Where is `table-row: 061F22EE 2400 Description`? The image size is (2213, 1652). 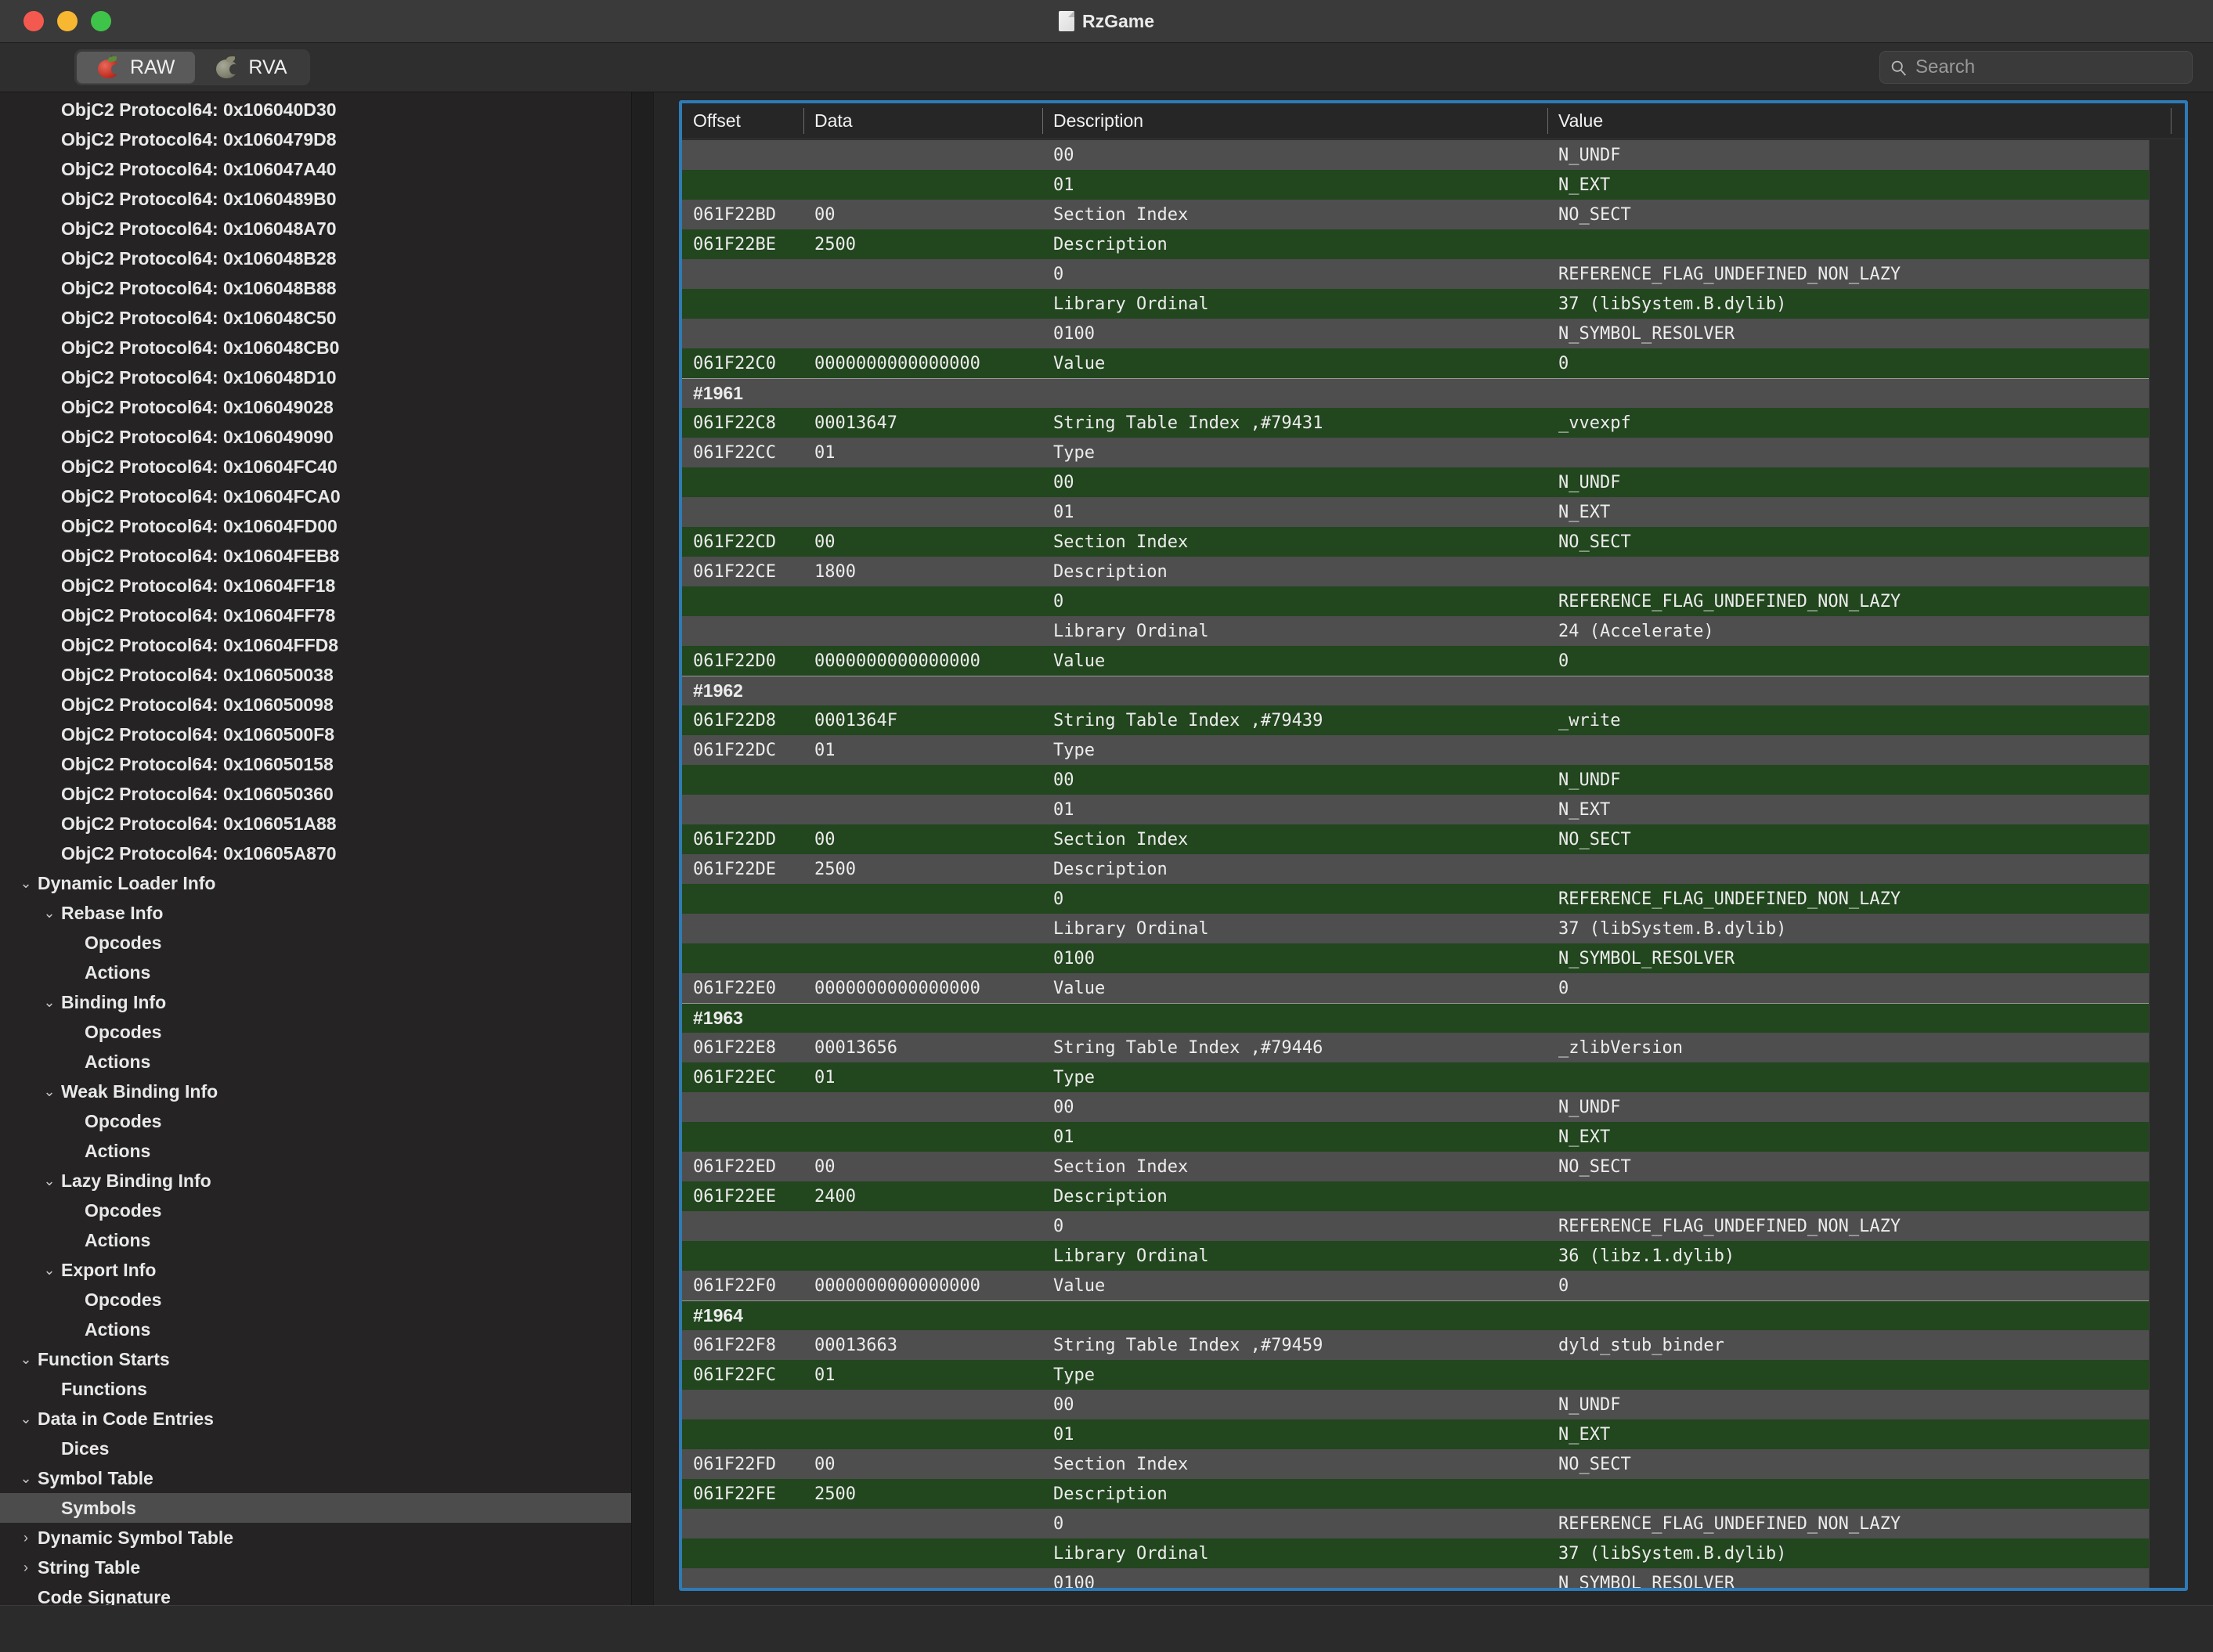
table-row: 061F22EE 2400 Description is located at coordinates (1415, 1196).